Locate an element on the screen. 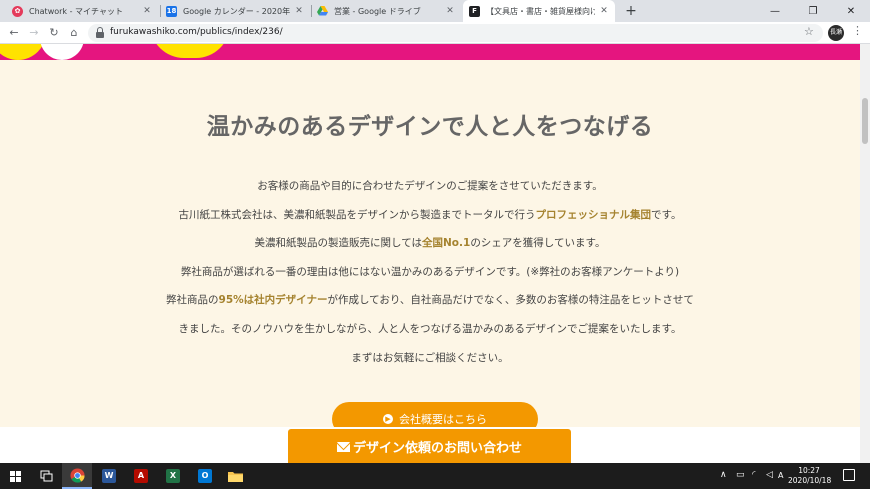 This screenshot has height=489, width=870. page-headline: 温かみのあるデザインで人と人をつなげる is located at coordinates (430, 127).